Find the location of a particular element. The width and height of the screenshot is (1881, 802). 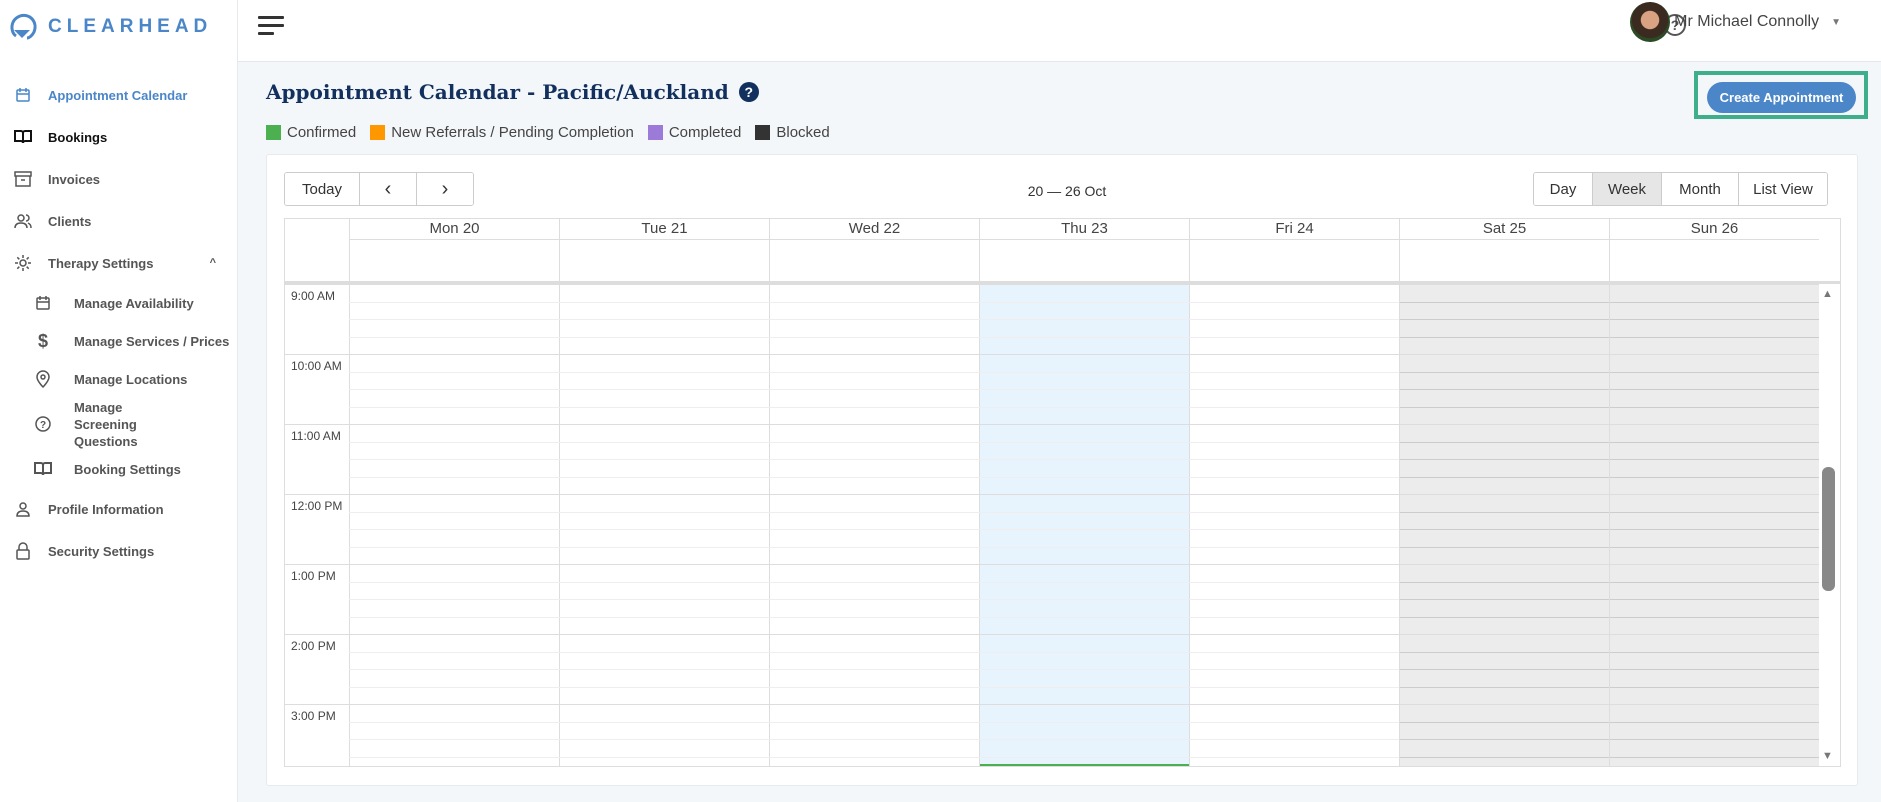

day-header: Fri 24 is located at coordinates (1294, 229).